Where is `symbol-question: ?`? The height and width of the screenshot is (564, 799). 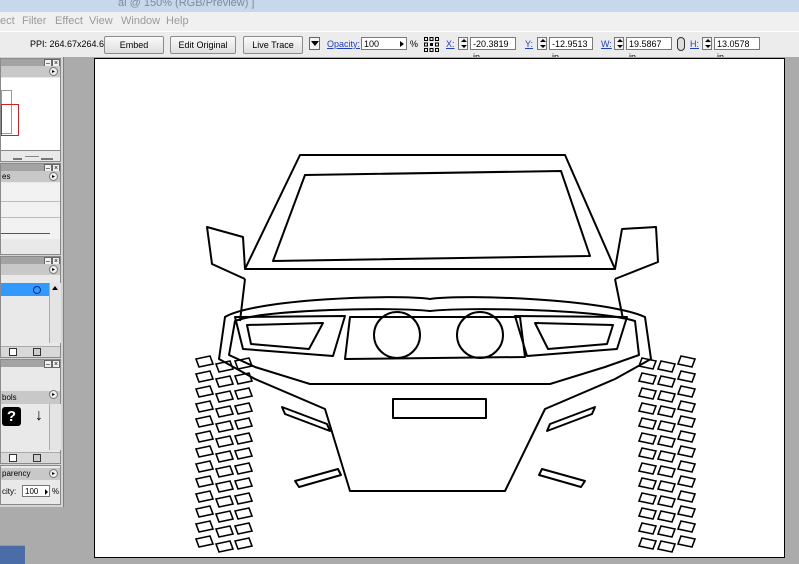 symbol-question: ? is located at coordinates (11, 416).